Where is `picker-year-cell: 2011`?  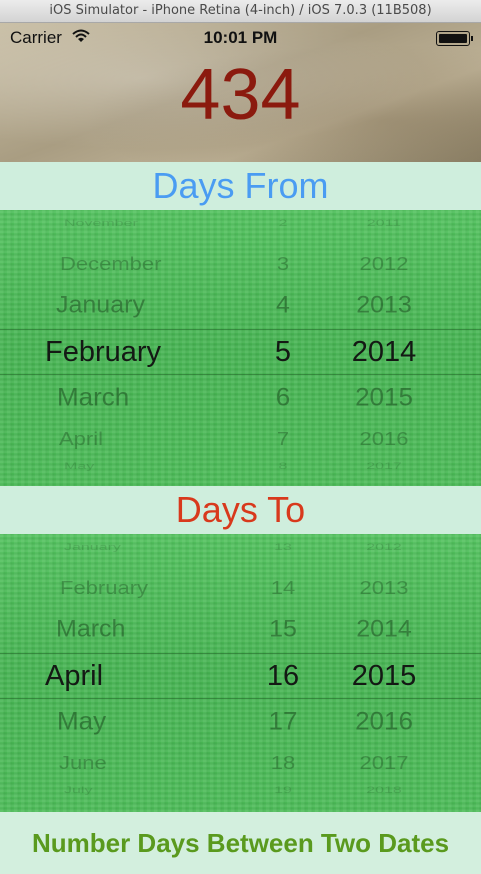 picker-year-cell: 2011 is located at coordinates (384, 224).